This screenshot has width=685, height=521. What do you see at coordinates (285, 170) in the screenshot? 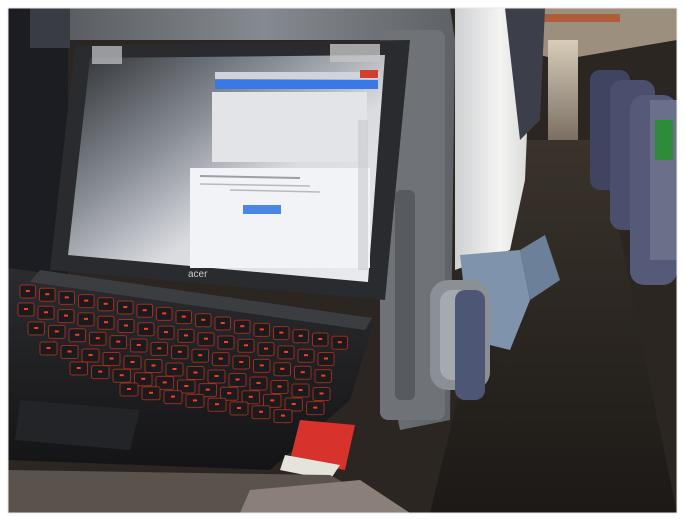
I see `laptop-screen` at bounding box center [285, 170].